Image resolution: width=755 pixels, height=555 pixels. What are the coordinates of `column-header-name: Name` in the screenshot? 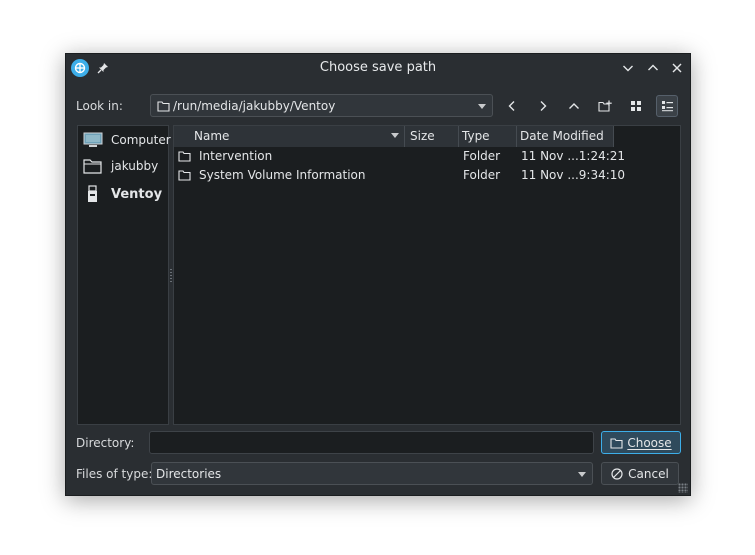 It's located at (289, 136).